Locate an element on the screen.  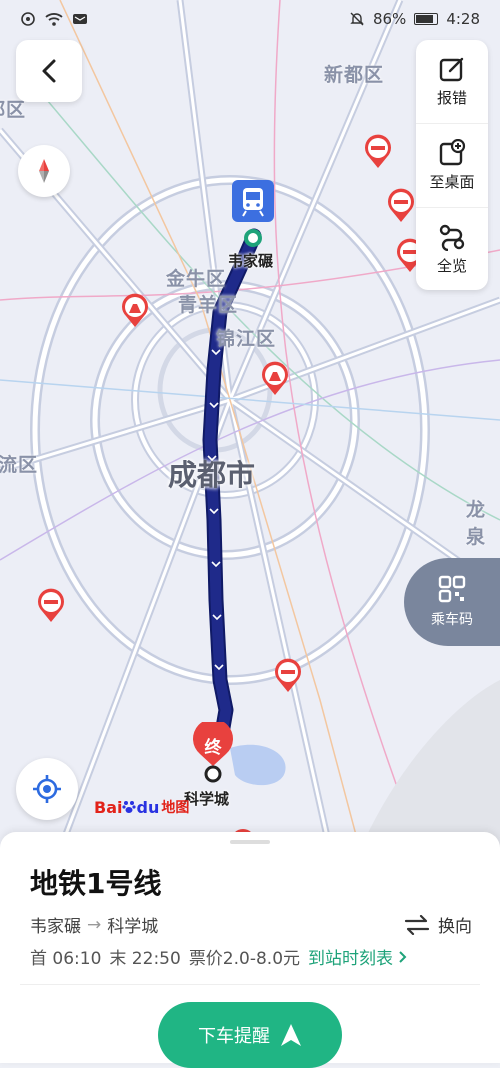
city-label: 成都市 is located at coordinates (212, 475).